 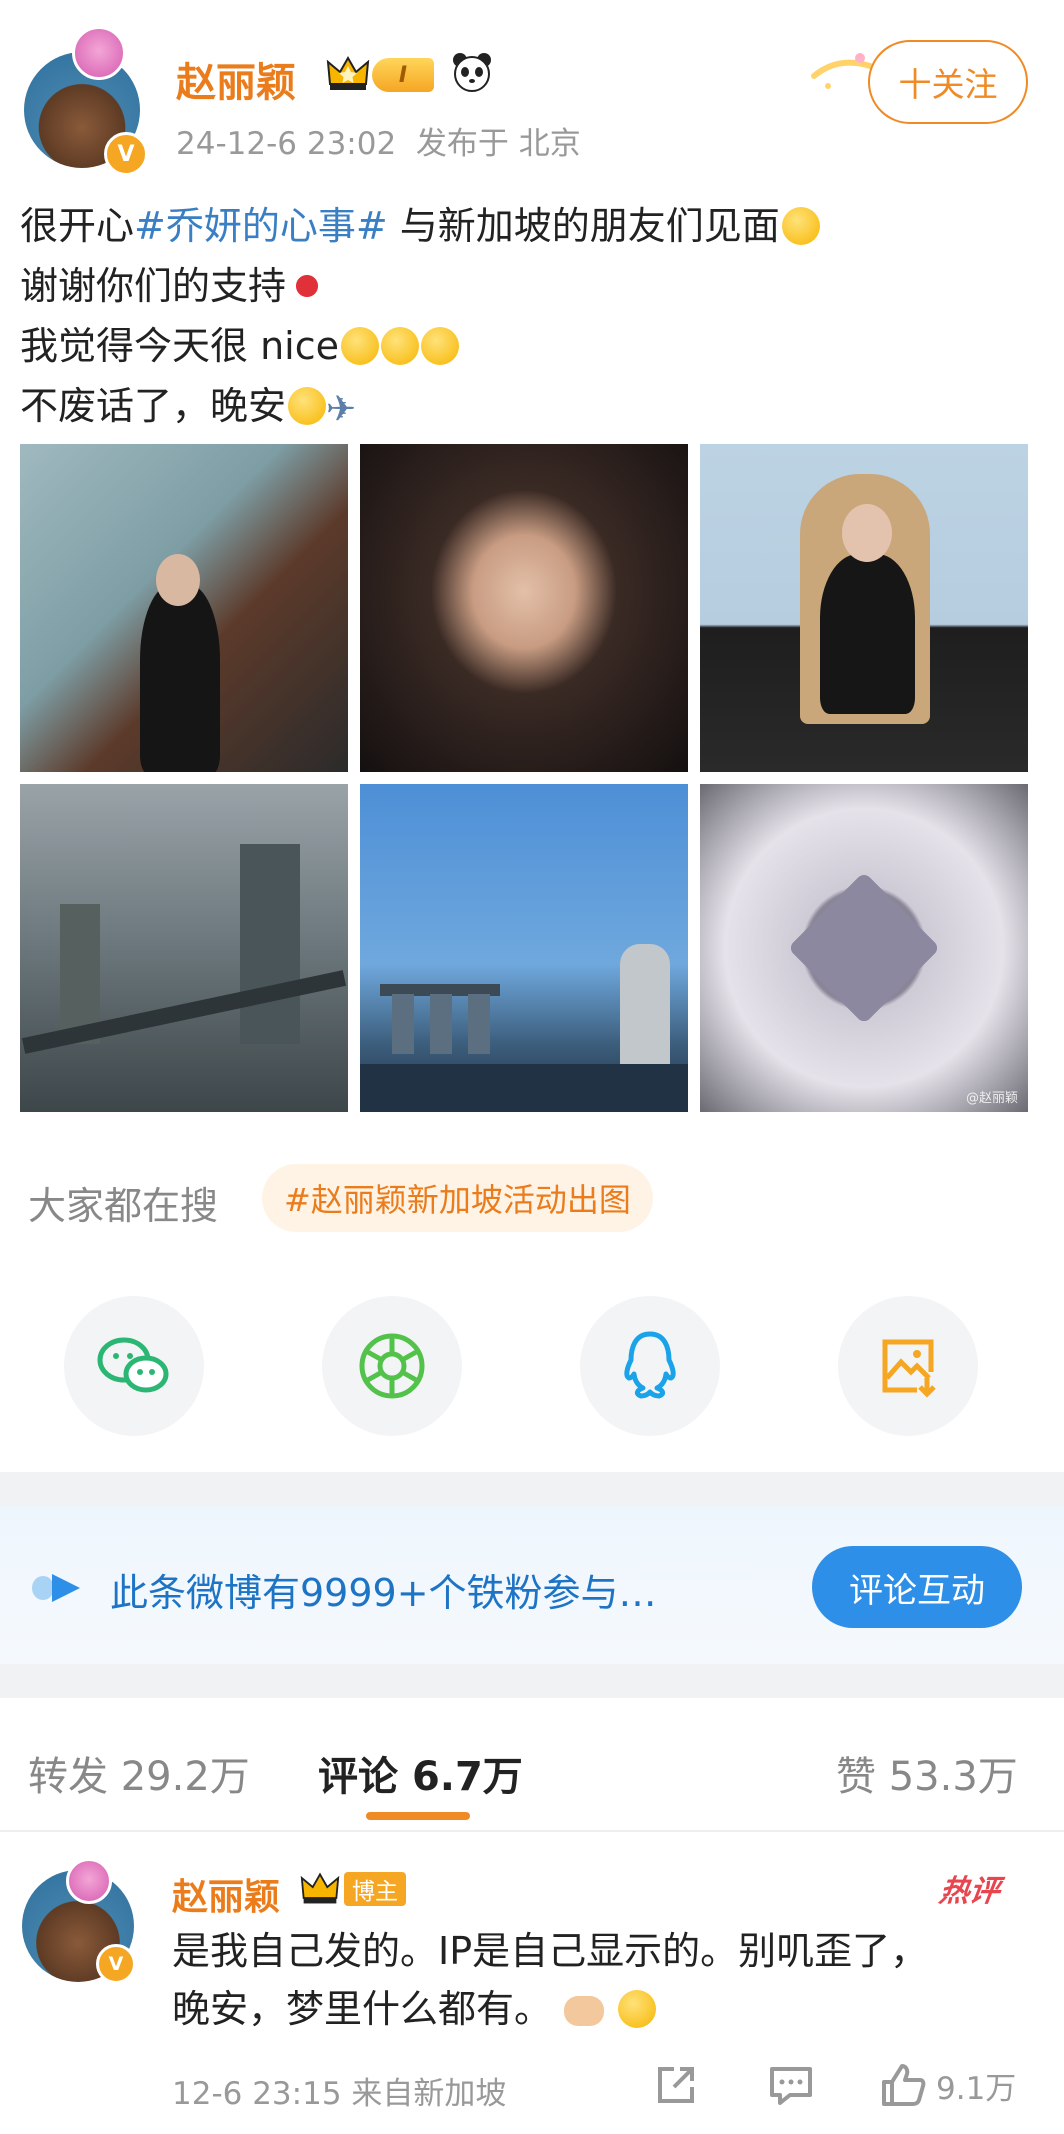 I want to click on repost-icon, so click(x=676, y=2085).